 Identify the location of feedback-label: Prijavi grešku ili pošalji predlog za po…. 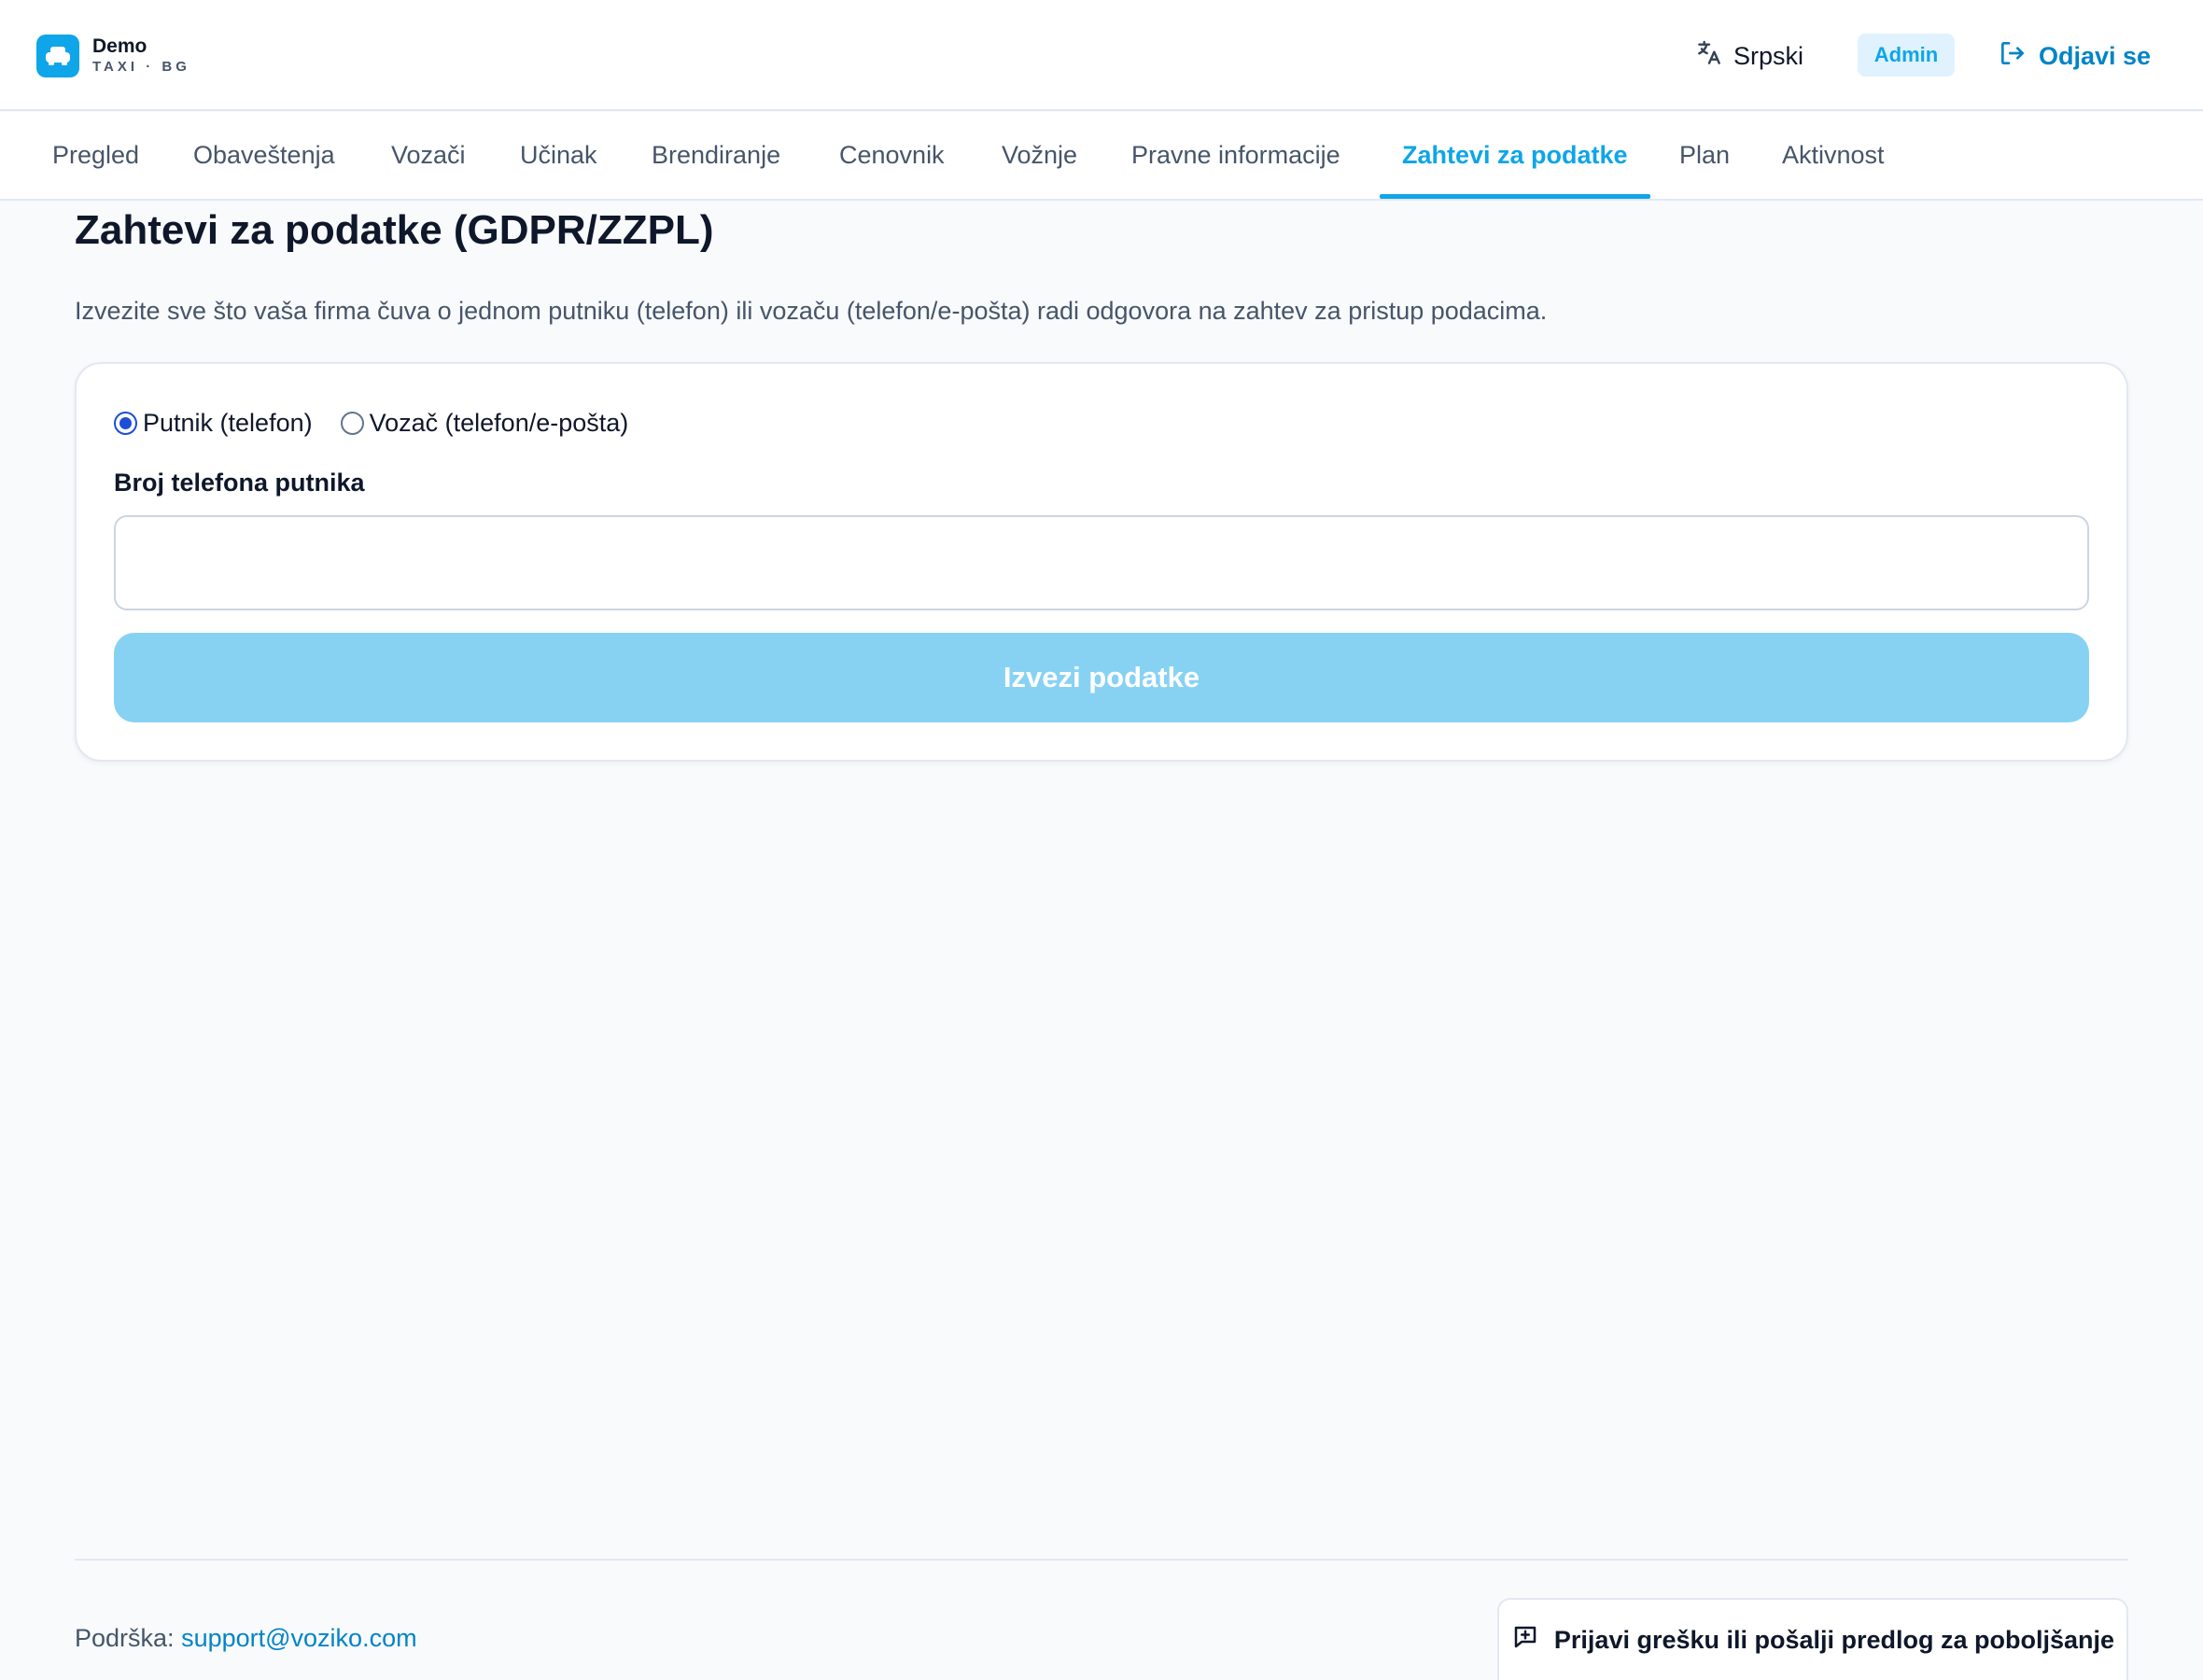
(1834, 1639).